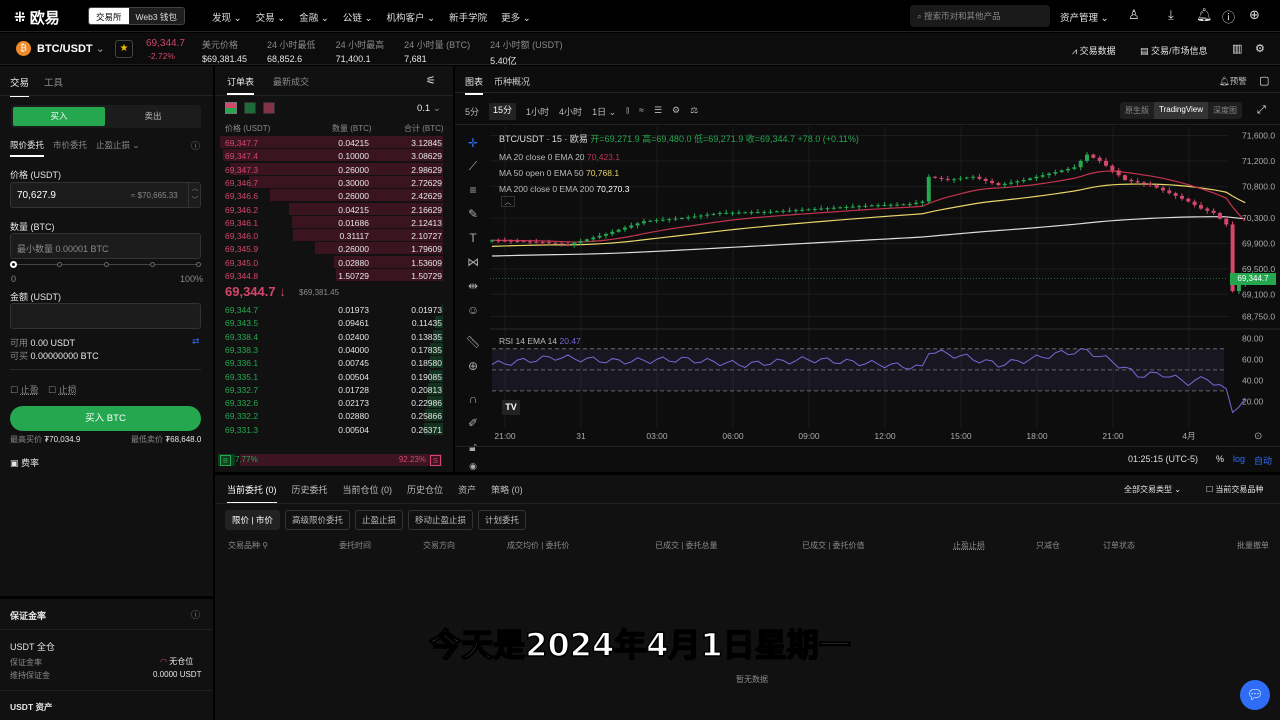  Describe the element at coordinates (425, 493) in the screenshot. I see `tab-position-history: 历史仓位` at that location.